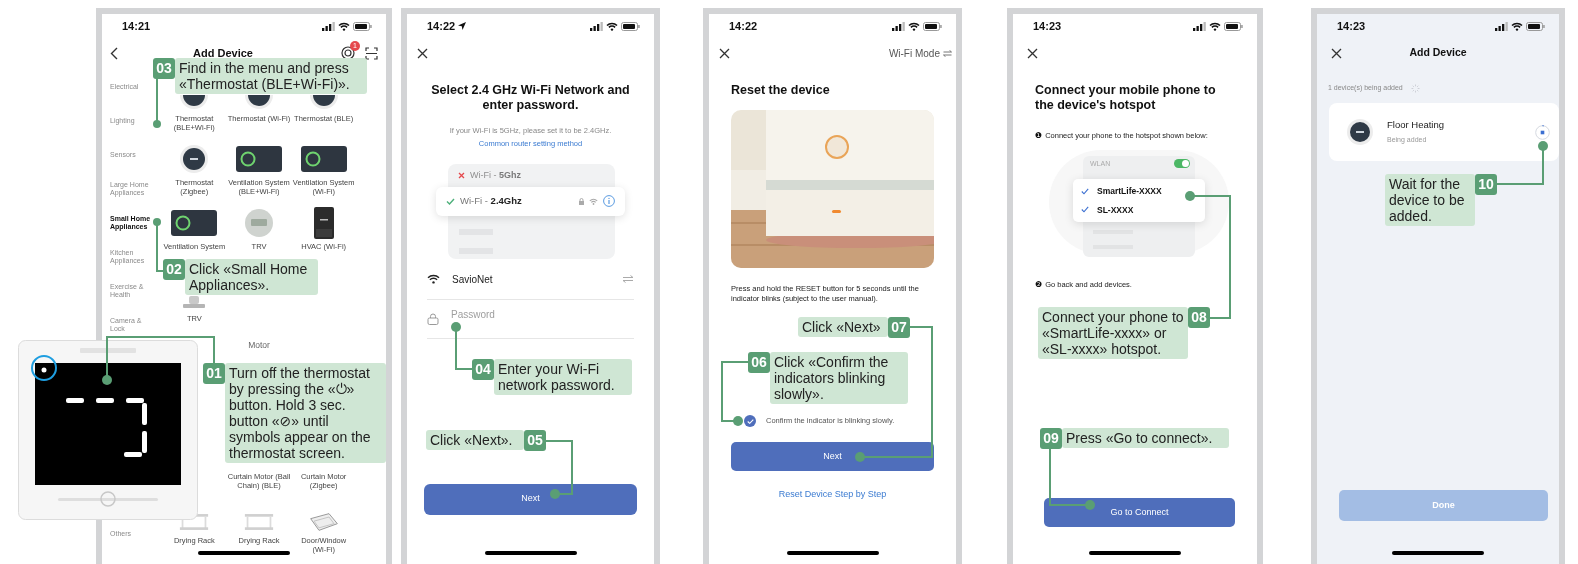 Image resolution: width=1578 pixels, height=564 pixels. What do you see at coordinates (136, 26) in the screenshot?
I see `status-time: 14:21` at bounding box center [136, 26].